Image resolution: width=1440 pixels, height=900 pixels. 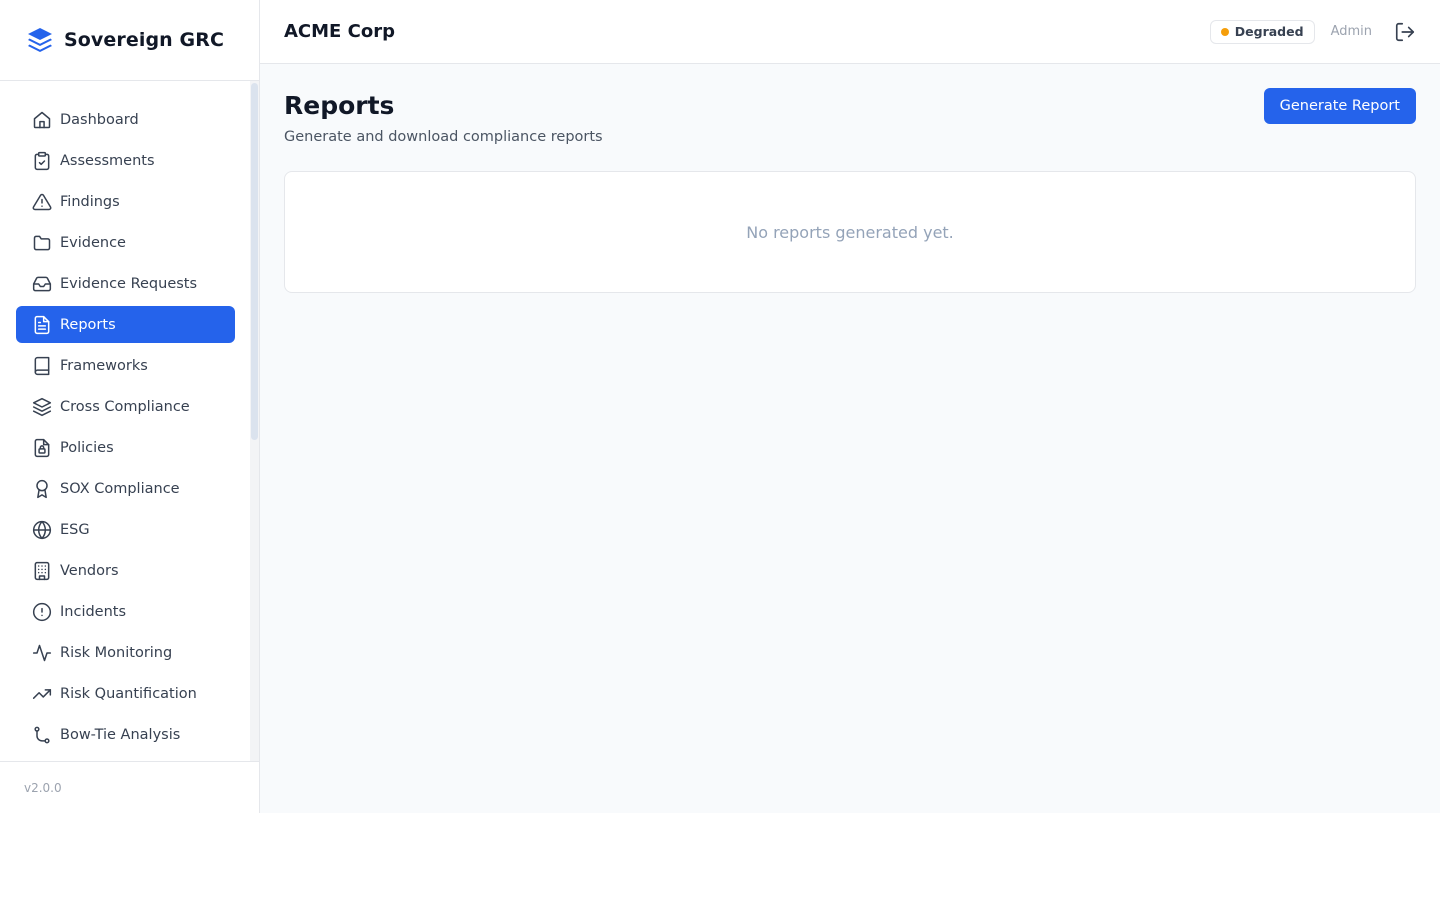 What do you see at coordinates (1351, 31) in the screenshot?
I see `user-role: Admin` at bounding box center [1351, 31].